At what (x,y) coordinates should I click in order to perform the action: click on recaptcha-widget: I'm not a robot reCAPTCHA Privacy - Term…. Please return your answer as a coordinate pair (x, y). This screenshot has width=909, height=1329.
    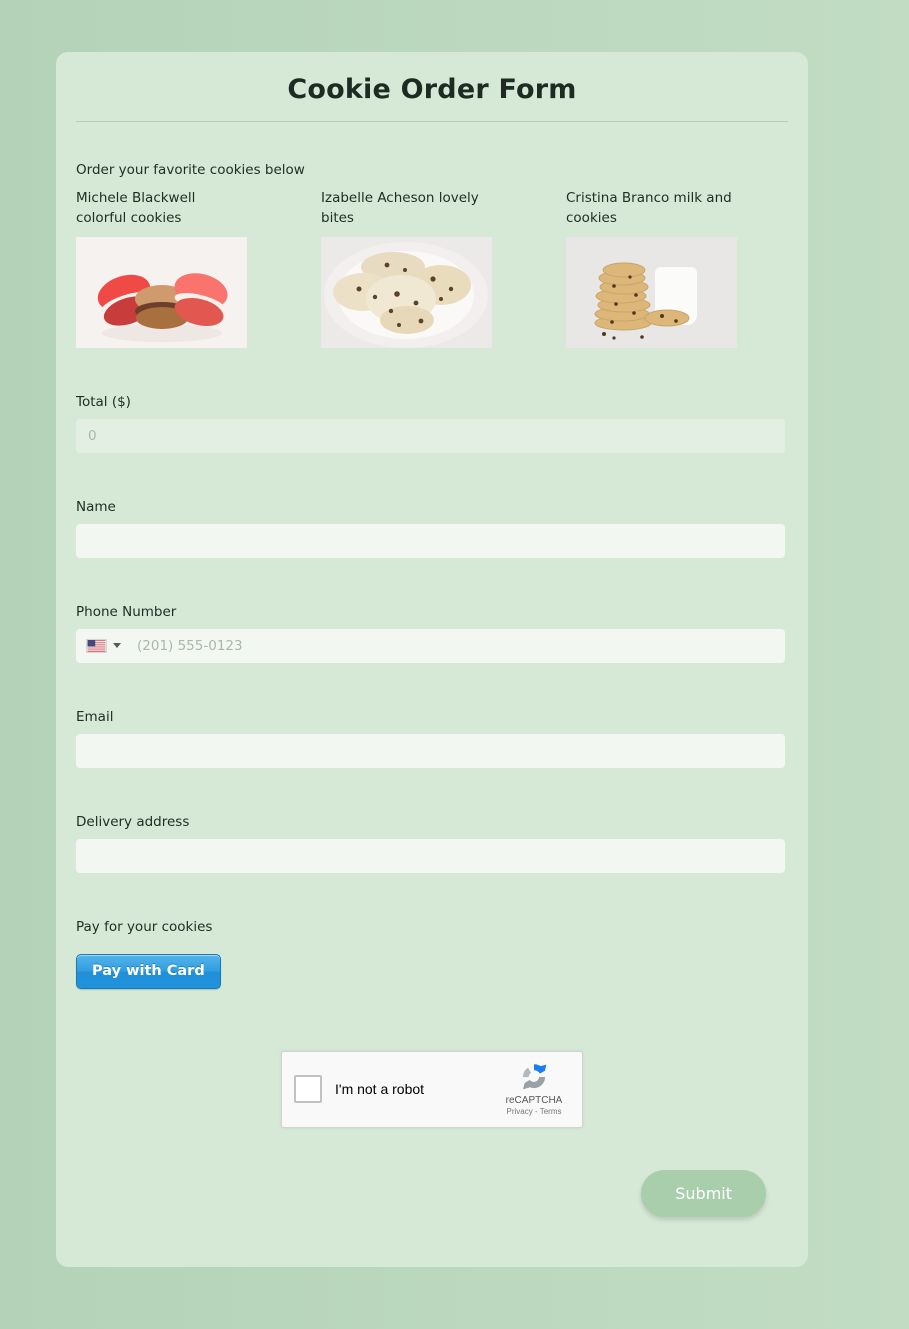
    Looking at the image, I should click on (432, 1089).